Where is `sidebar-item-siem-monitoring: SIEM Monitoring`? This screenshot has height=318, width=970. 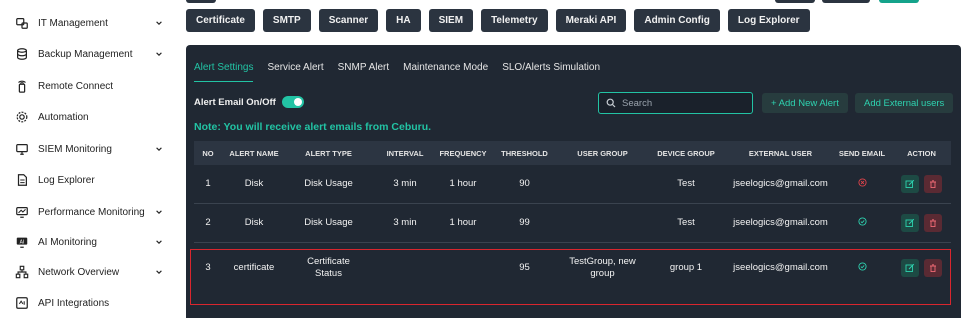
sidebar-item-siem-monitoring: SIEM Monitoring is located at coordinates (89, 149).